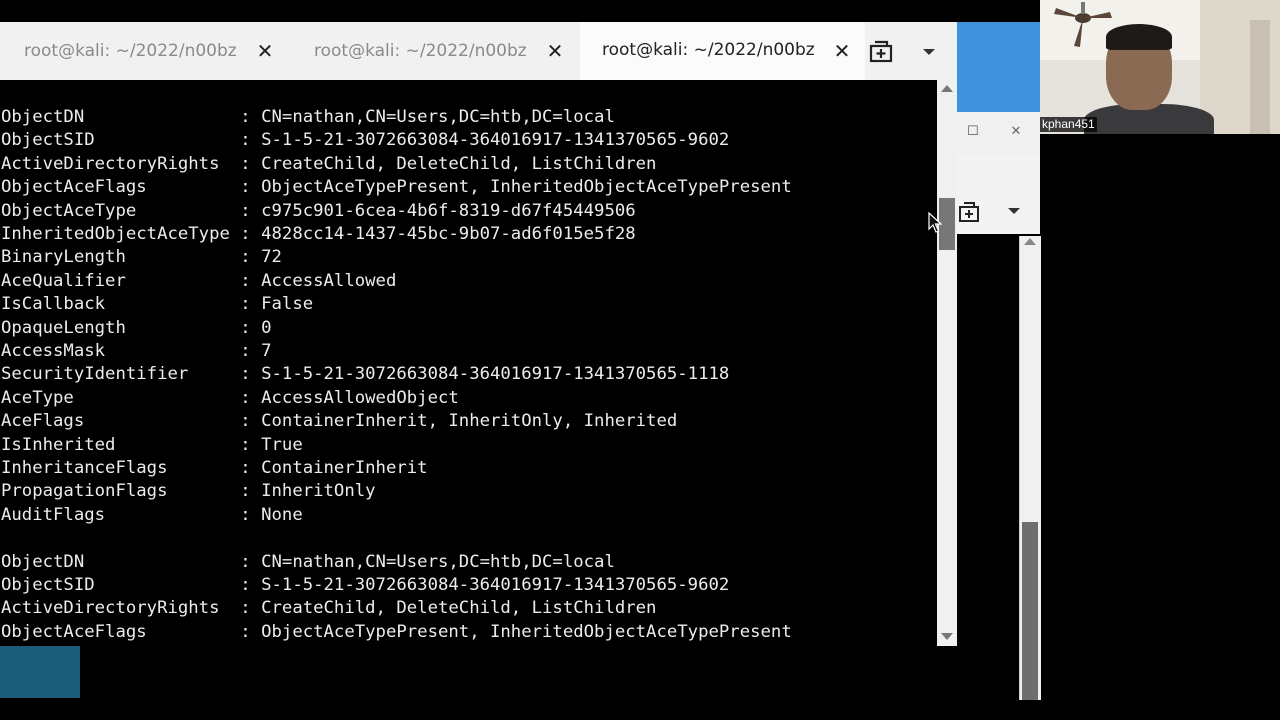 The width and height of the screenshot is (1280, 720). Describe the element at coordinates (157, 304) in the screenshot. I see `terminal-line: IsCallback : False` at that location.